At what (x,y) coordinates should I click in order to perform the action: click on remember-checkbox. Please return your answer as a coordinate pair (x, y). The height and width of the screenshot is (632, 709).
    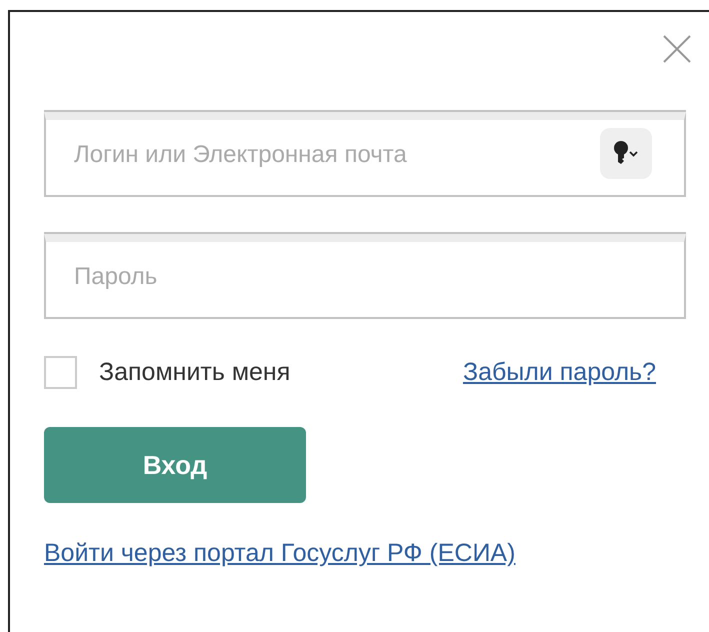
    Looking at the image, I should click on (60, 372).